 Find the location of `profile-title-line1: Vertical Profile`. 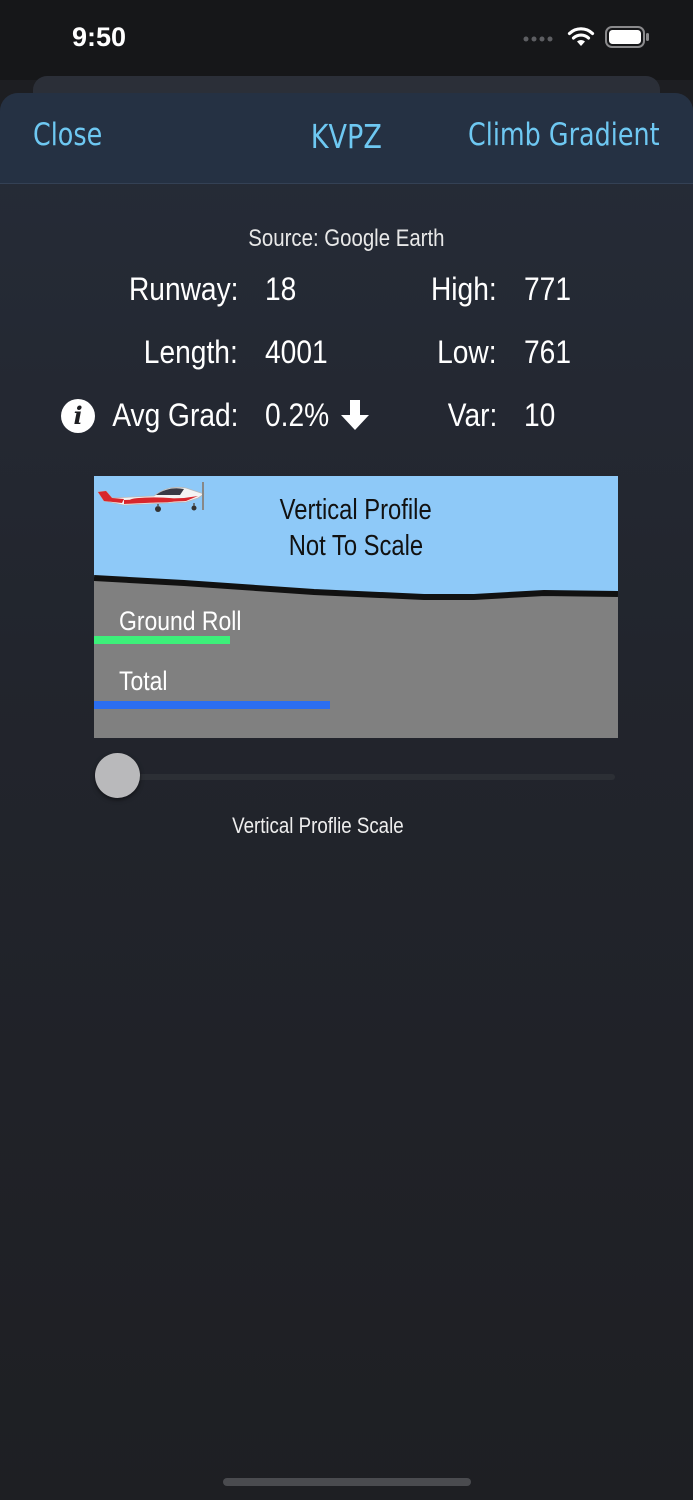

profile-title-line1: Vertical Profile is located at coordinates (355, 510).